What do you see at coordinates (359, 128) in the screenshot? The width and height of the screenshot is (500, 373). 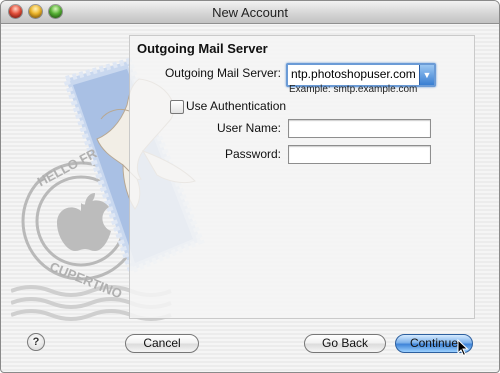 I see `username-field` at bounding box center [359, 128].